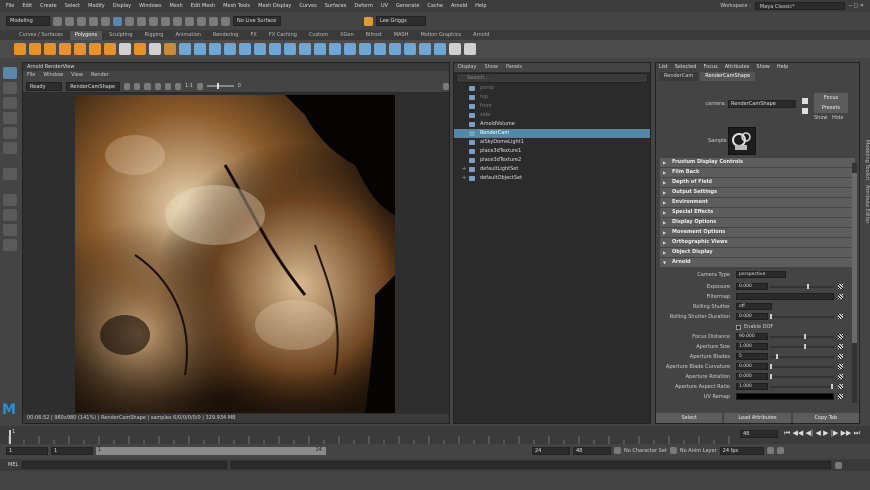 This screenshot has height=490, width=870. What do you see at coordinates (514, 67) in the screenshot?
I see `outliner-menu-panels: Panels` at bounding box center [514, 67].